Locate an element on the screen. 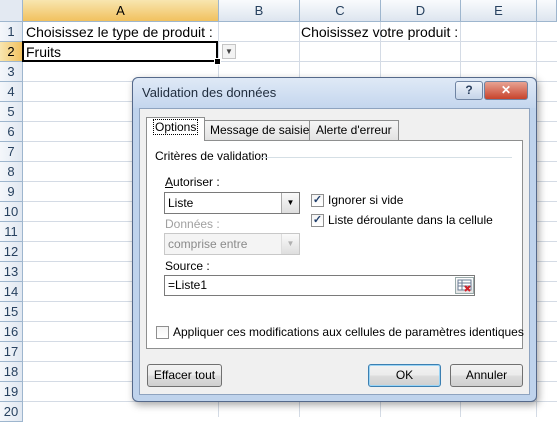  row-header-2: 2 is located at coordinates (11, 52).